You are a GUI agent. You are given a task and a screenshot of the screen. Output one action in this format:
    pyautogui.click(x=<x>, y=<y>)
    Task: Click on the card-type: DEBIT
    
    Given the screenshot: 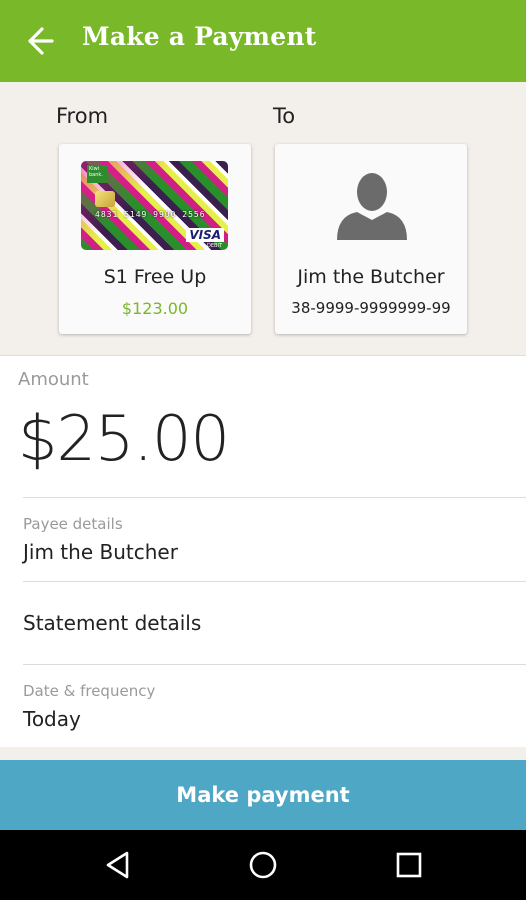 What is the action you would take?
    pyautogui.click(x=214, y=246)
    